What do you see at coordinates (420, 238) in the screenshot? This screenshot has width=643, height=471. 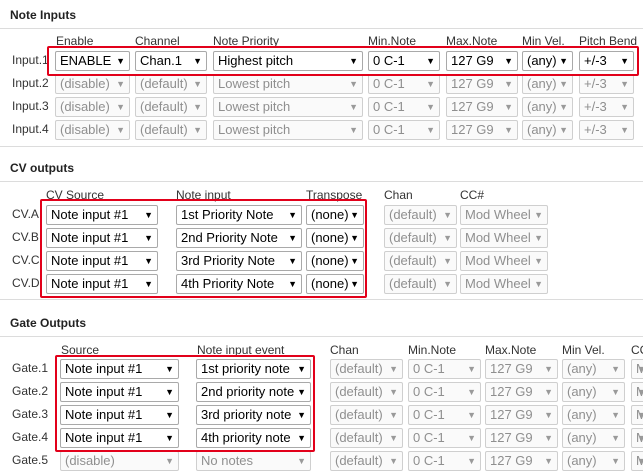 I see `cv-2-field-4: (default) ▼` at bounding box center [420, 238].